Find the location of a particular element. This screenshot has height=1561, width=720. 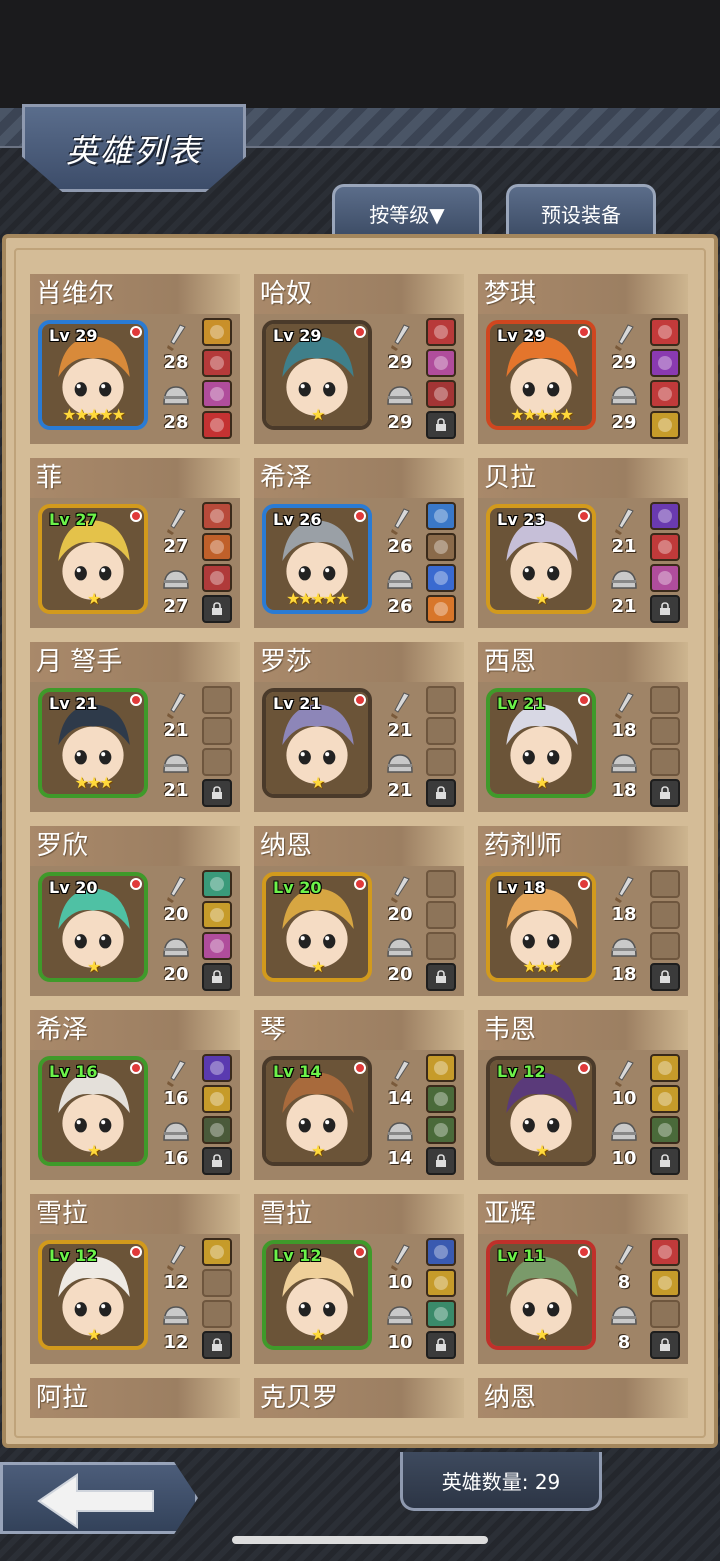

hero-card: 希泽 Lv 16 ★ 16 16 is located at coordinates (135, 1095).